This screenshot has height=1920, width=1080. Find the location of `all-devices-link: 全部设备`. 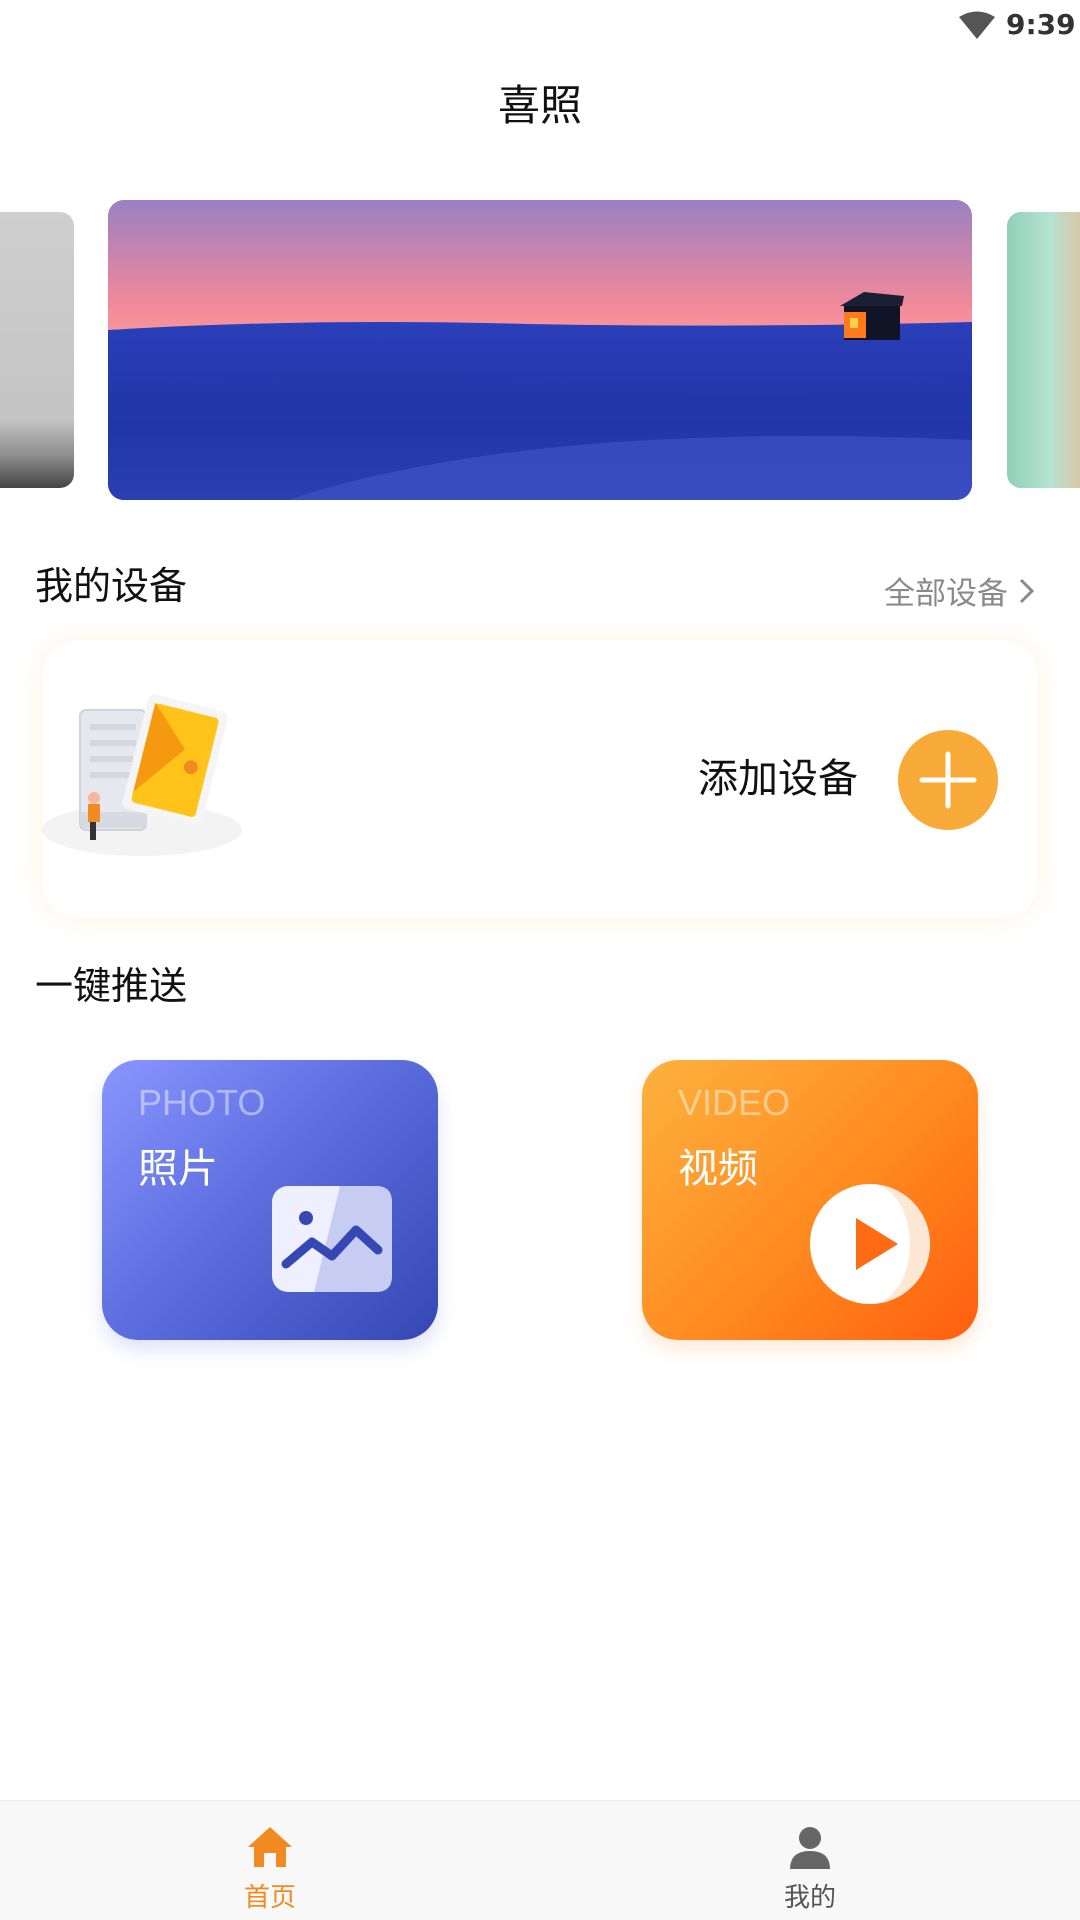

all-devices-link: 全部设备 is located at coordinates (961, 590).